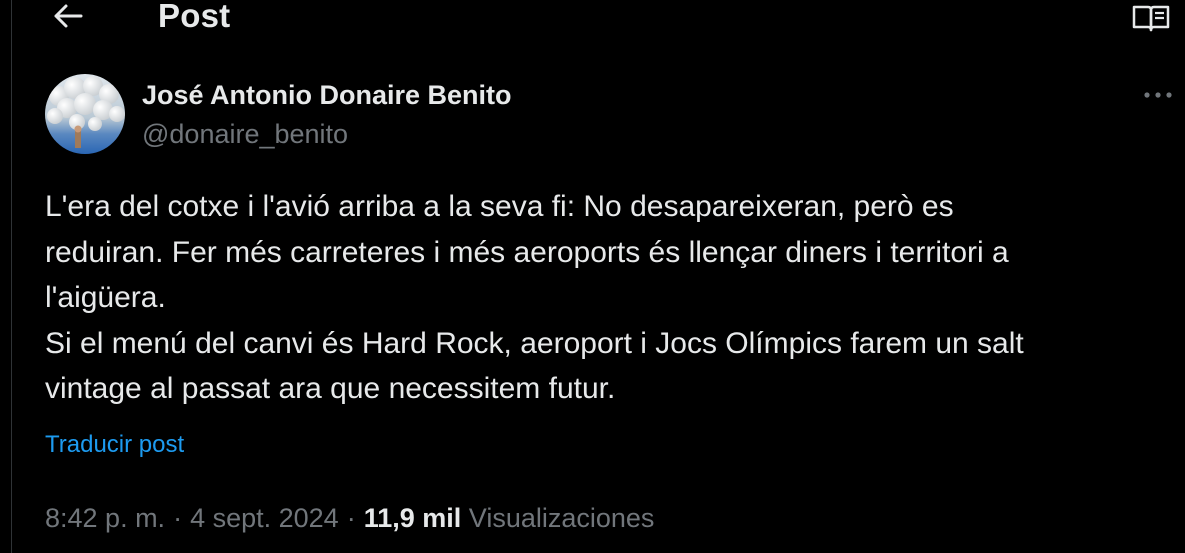 The height and width of the screenshot is (553, 1185). Describe the element at coordinates (327, 95) in the screenshot. I see `author-name: José Antonio Donaire Benito` at that location.